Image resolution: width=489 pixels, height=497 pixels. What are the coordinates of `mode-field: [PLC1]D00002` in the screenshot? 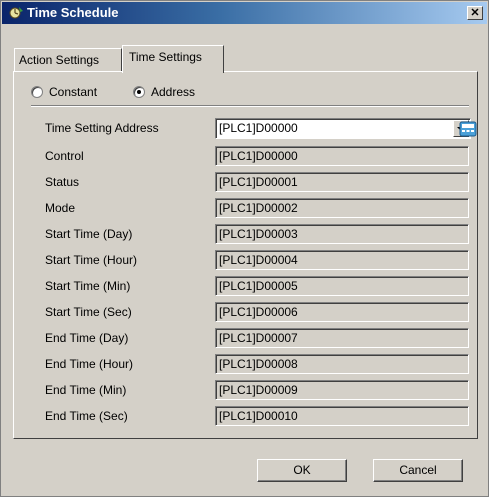 It's located at (342, 208).